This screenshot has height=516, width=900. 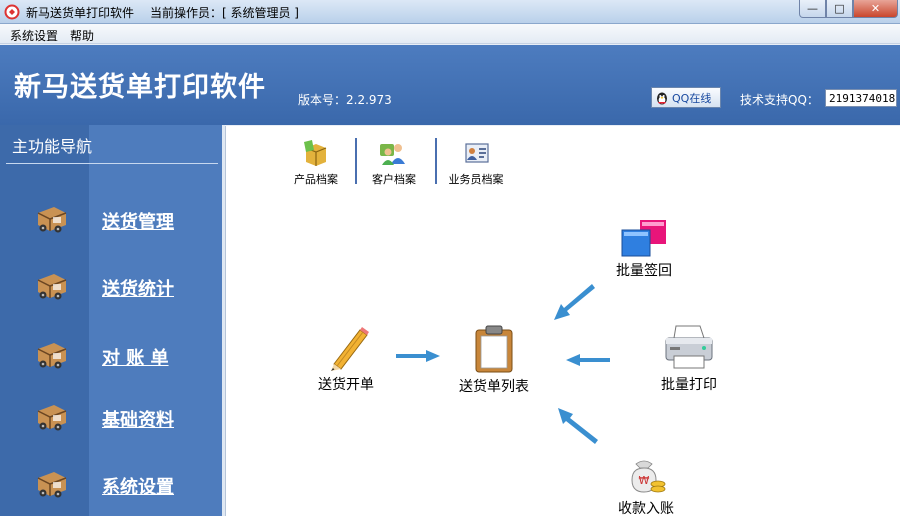 I want to click on flow-batch-sign: 批量签回, so click(x=644, y=249).